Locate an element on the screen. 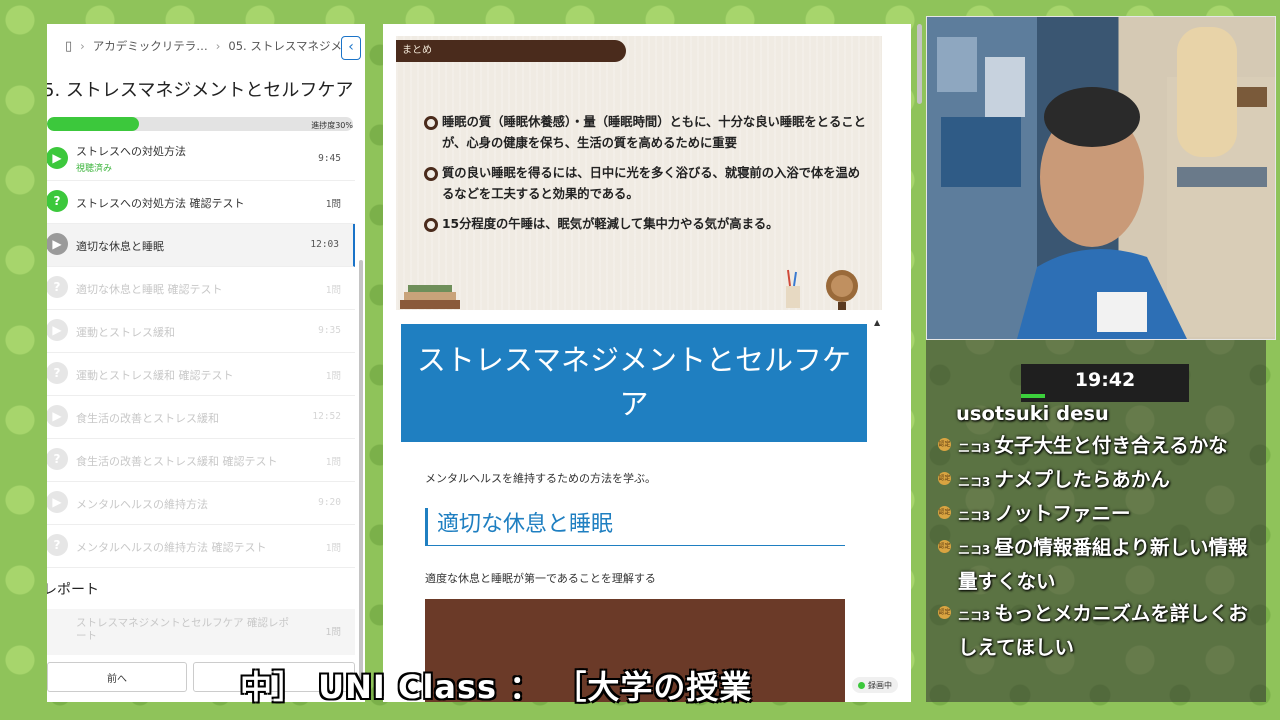  lesson-duration: 12:52 is located at coordinates (326, 416).